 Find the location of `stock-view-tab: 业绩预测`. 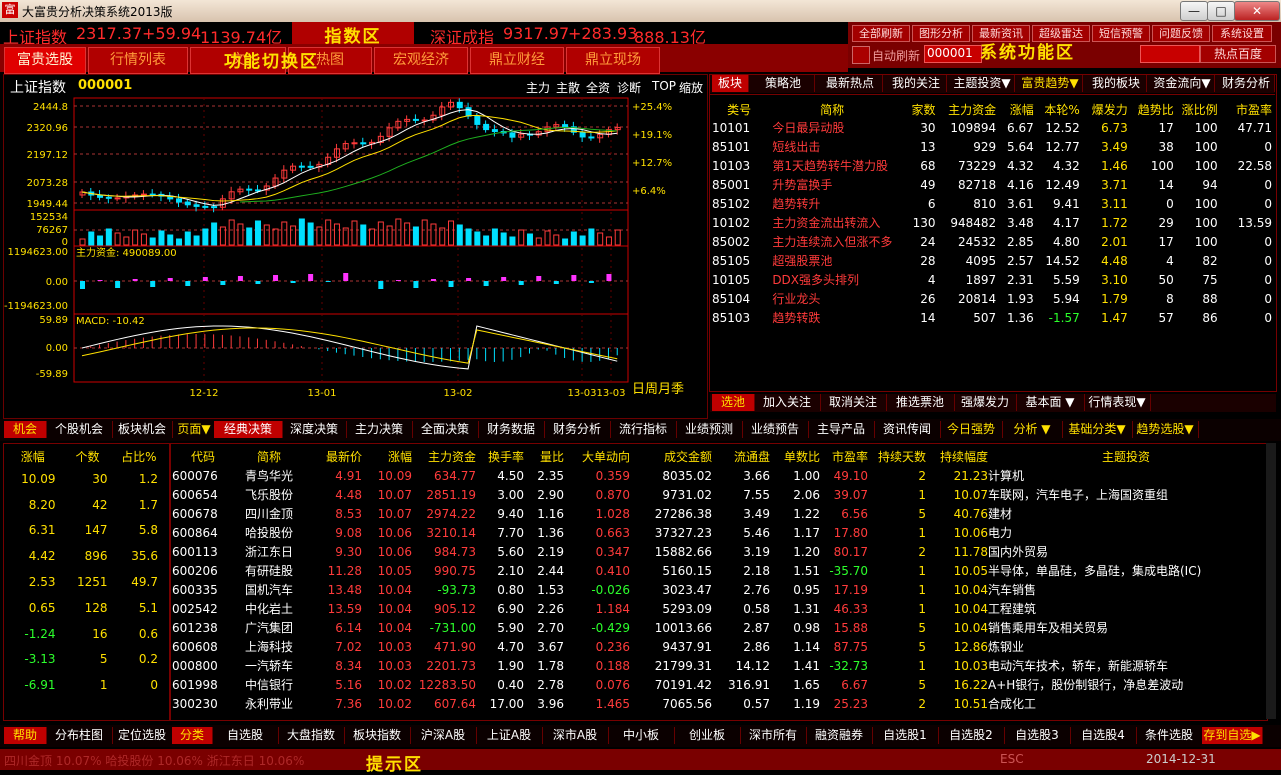

stock-view-tab: 业绩预测 is located at coordinates (709, 429).